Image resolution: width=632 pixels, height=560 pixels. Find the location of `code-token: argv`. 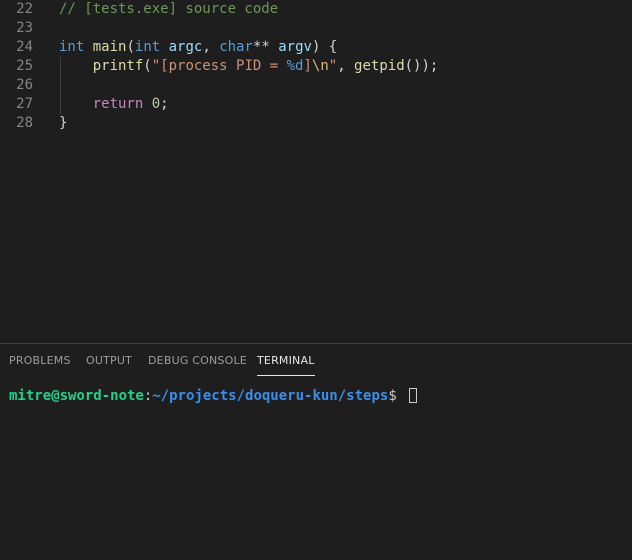

code-token: argv is located at coordinates (295, 47).